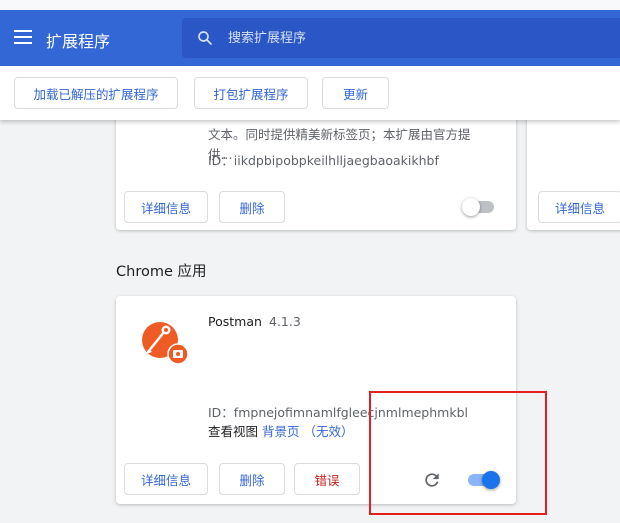 The height and width of the screenshot is (523, 620). I want to click on inspect-views-row: 查看视图 背景页 （无效）, so click(281, 430).